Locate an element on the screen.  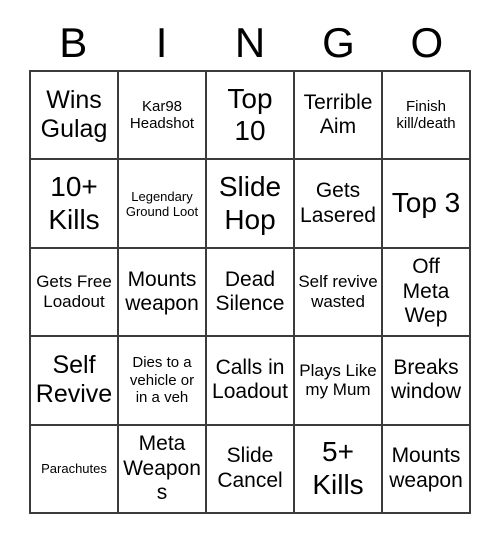
bingo-cell-i1: Kar98 Headshot is located at coordinates (163, 116).